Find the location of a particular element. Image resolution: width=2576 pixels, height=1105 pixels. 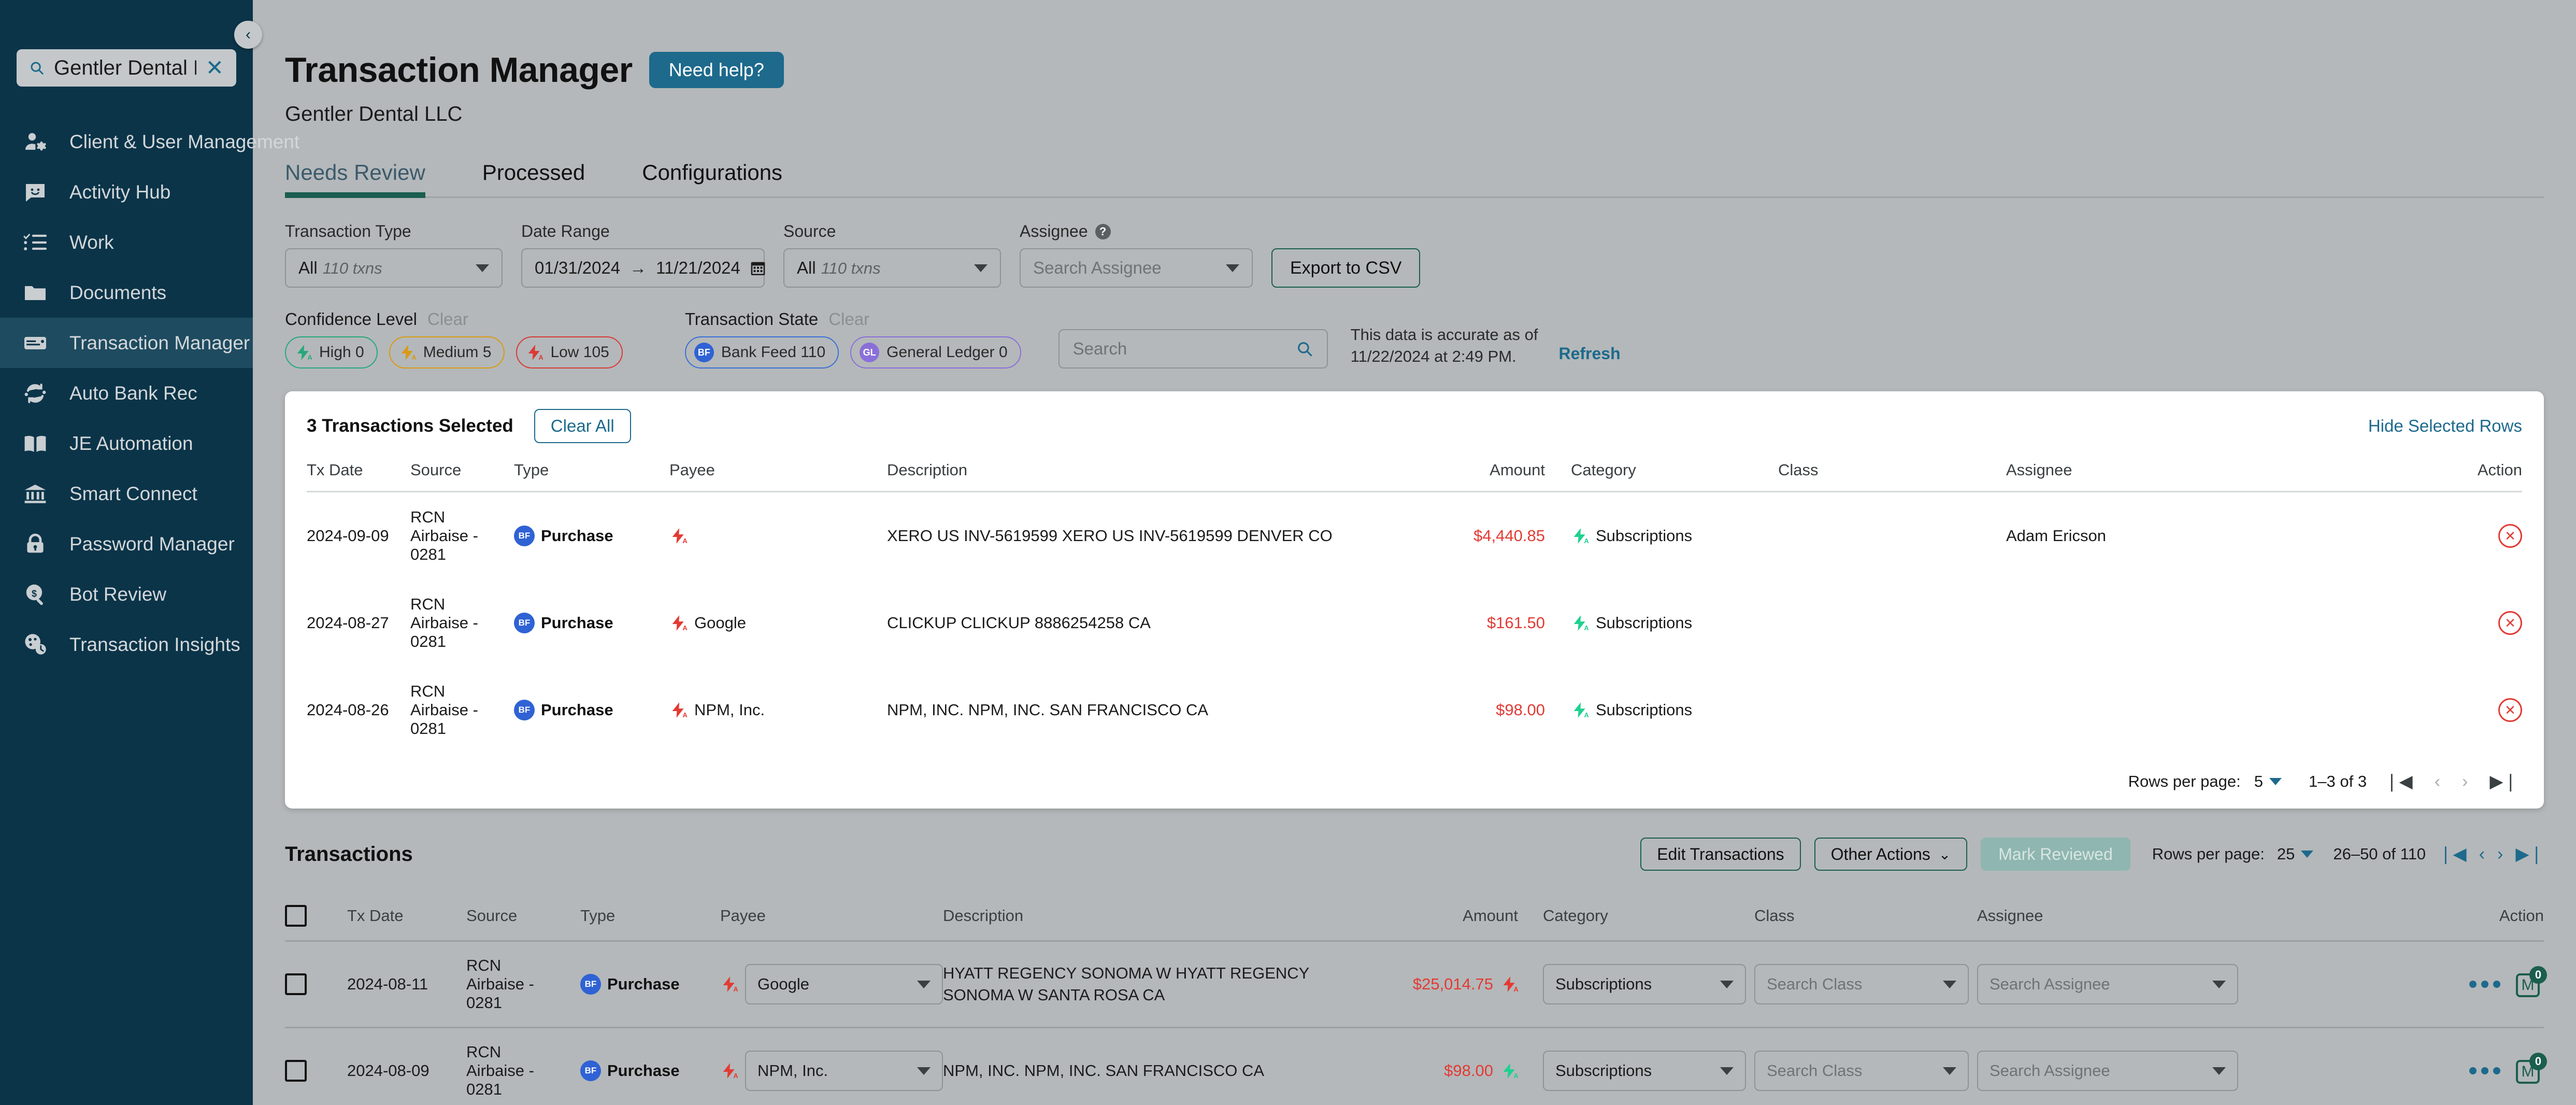

date-range-arrow: → is located at coordinates (638, 267).